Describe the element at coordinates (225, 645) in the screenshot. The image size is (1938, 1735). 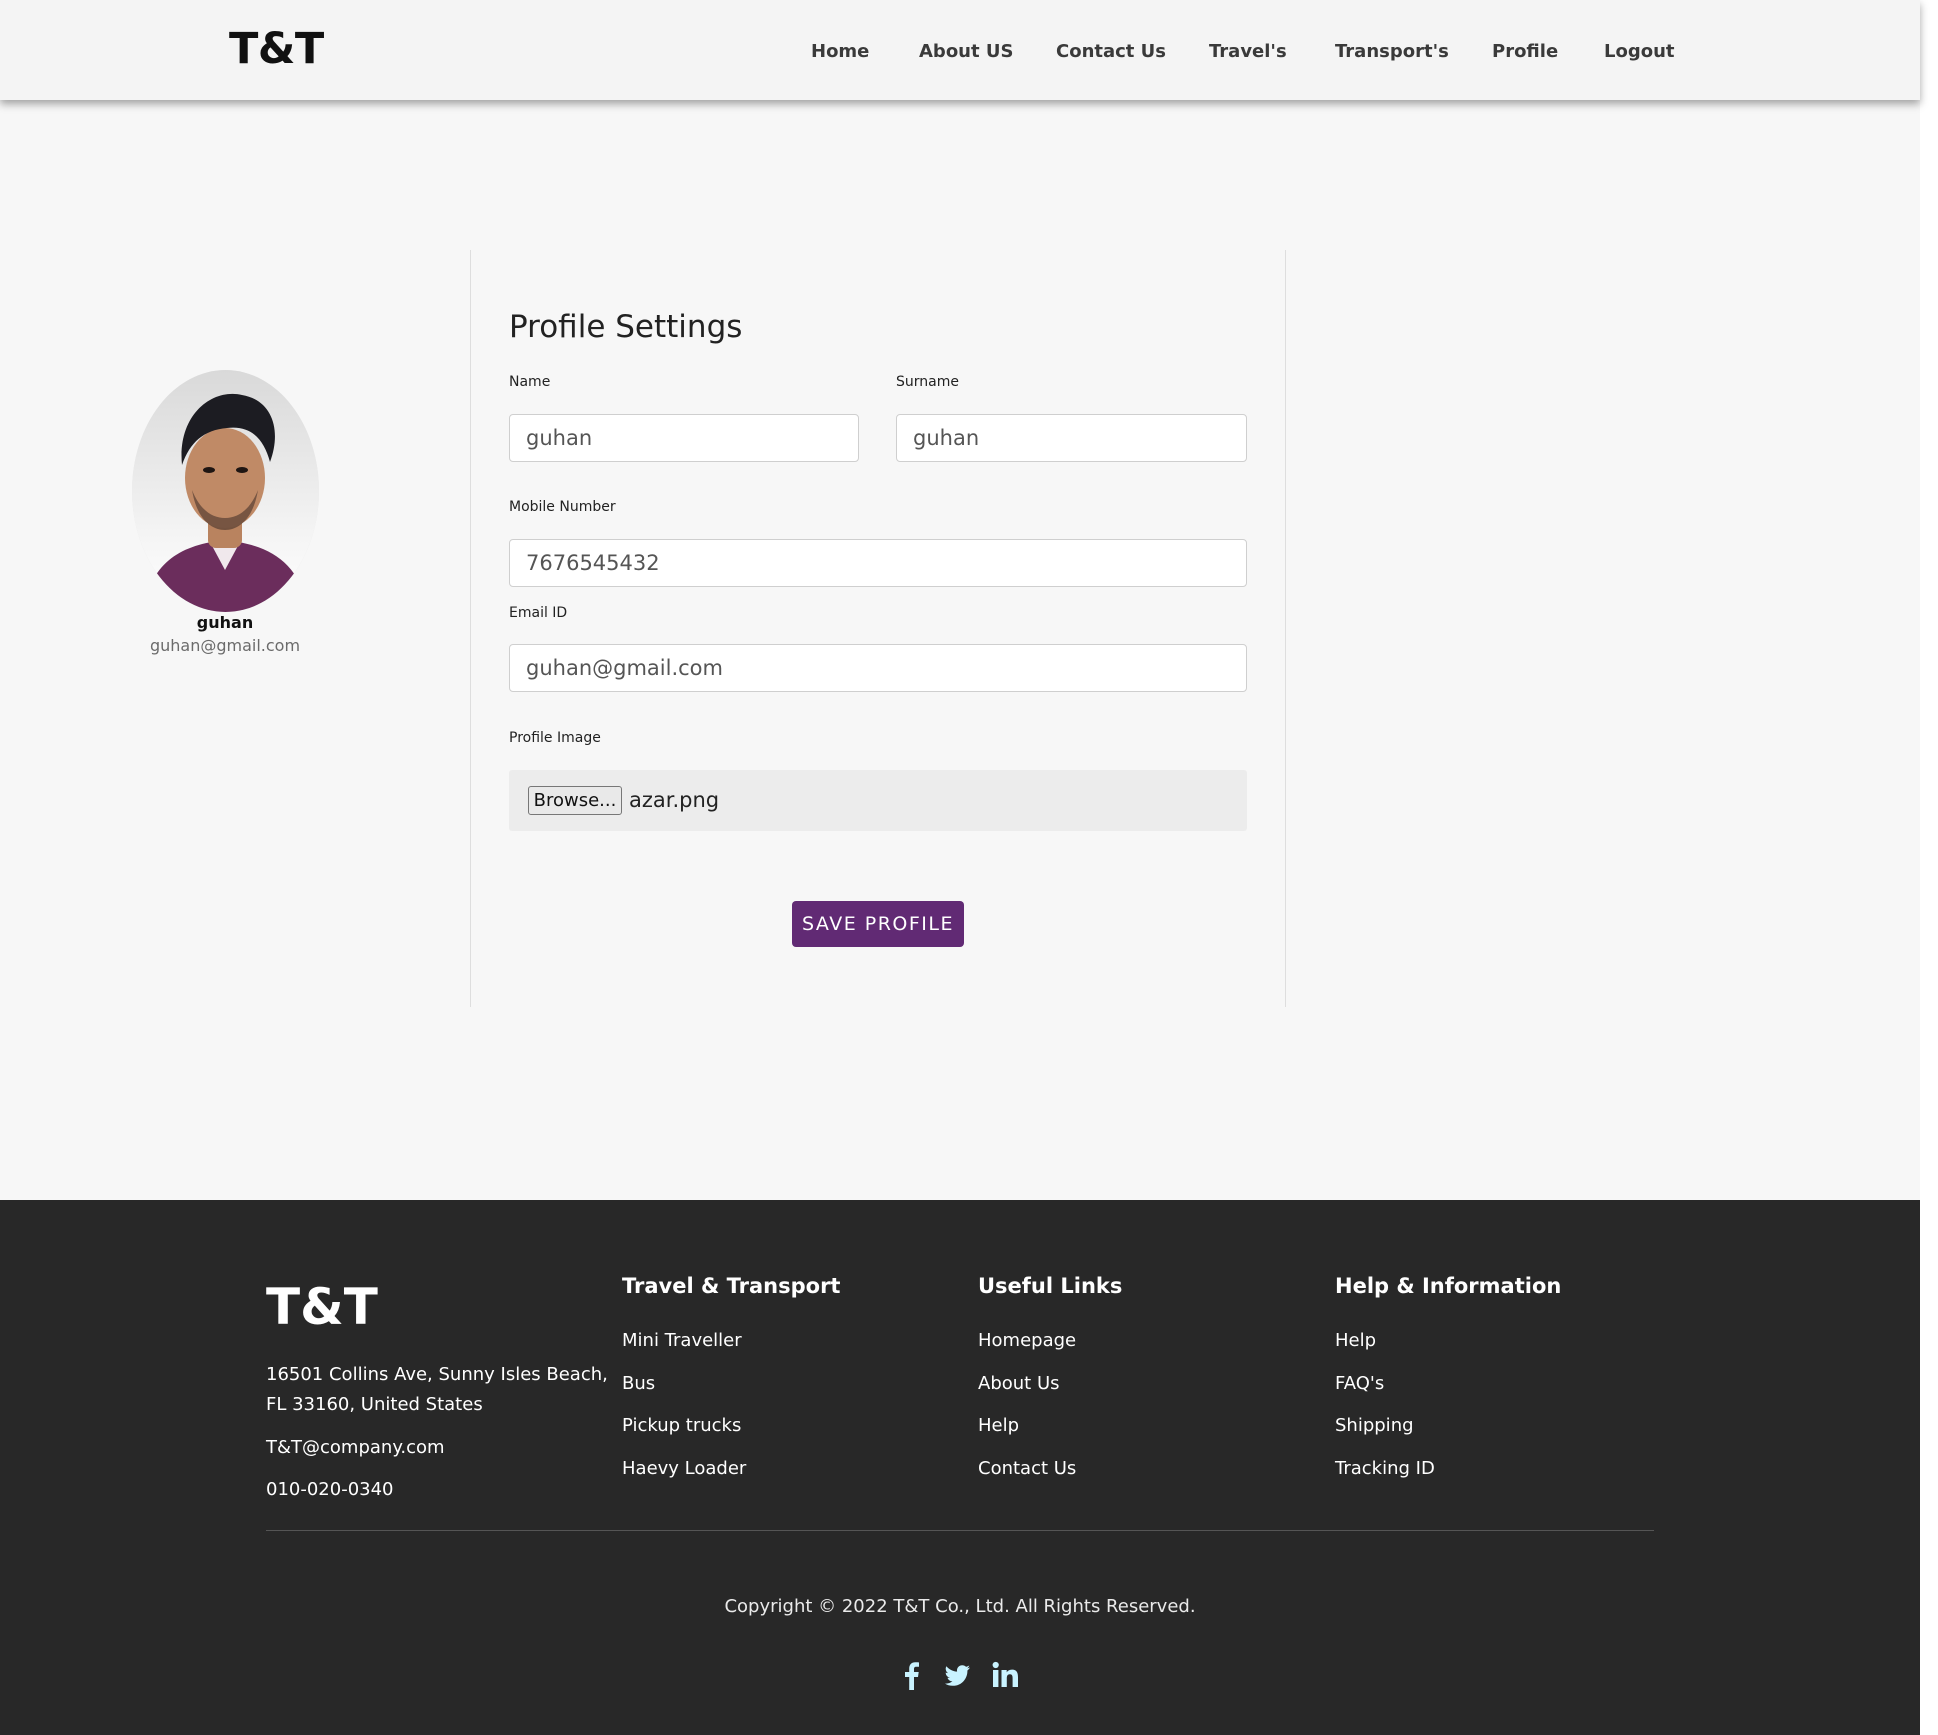
I see `sidebar-user-email: guhan@gmail.com` at that location.